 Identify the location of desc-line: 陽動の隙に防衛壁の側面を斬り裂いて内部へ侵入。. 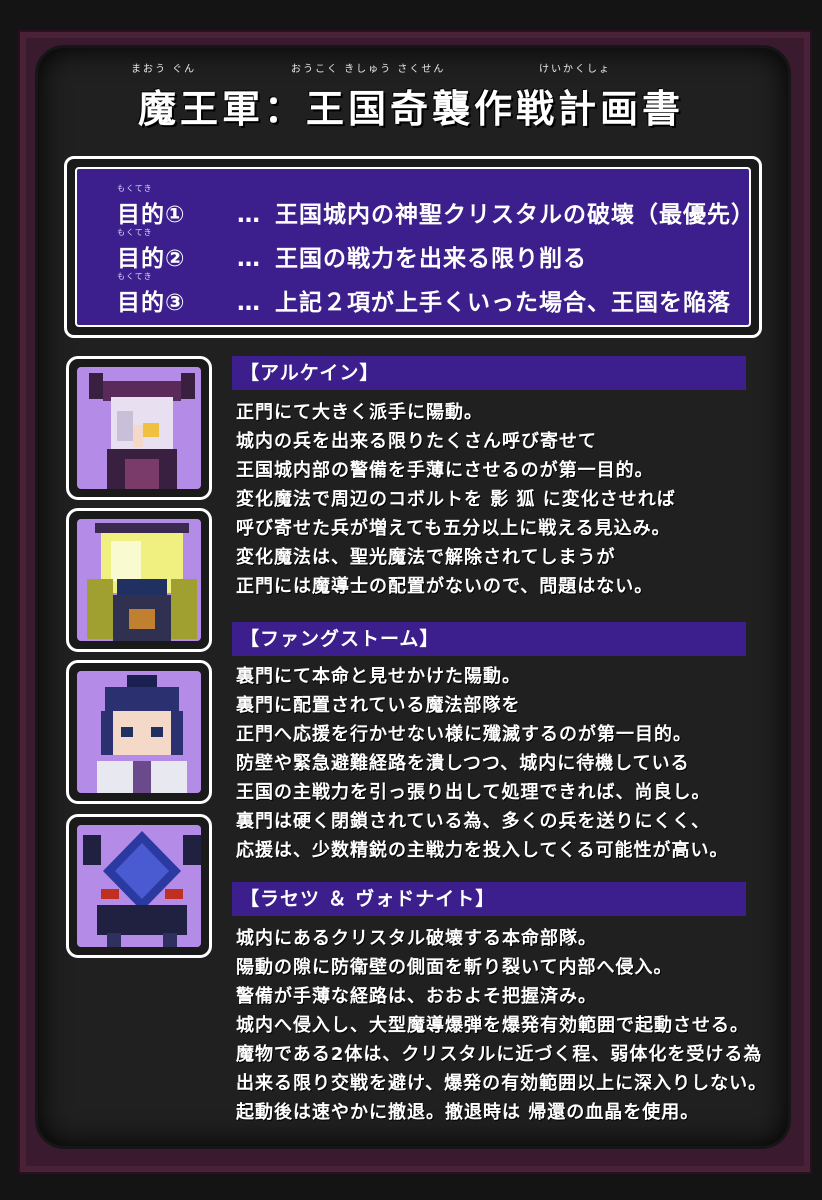
(454, 967).